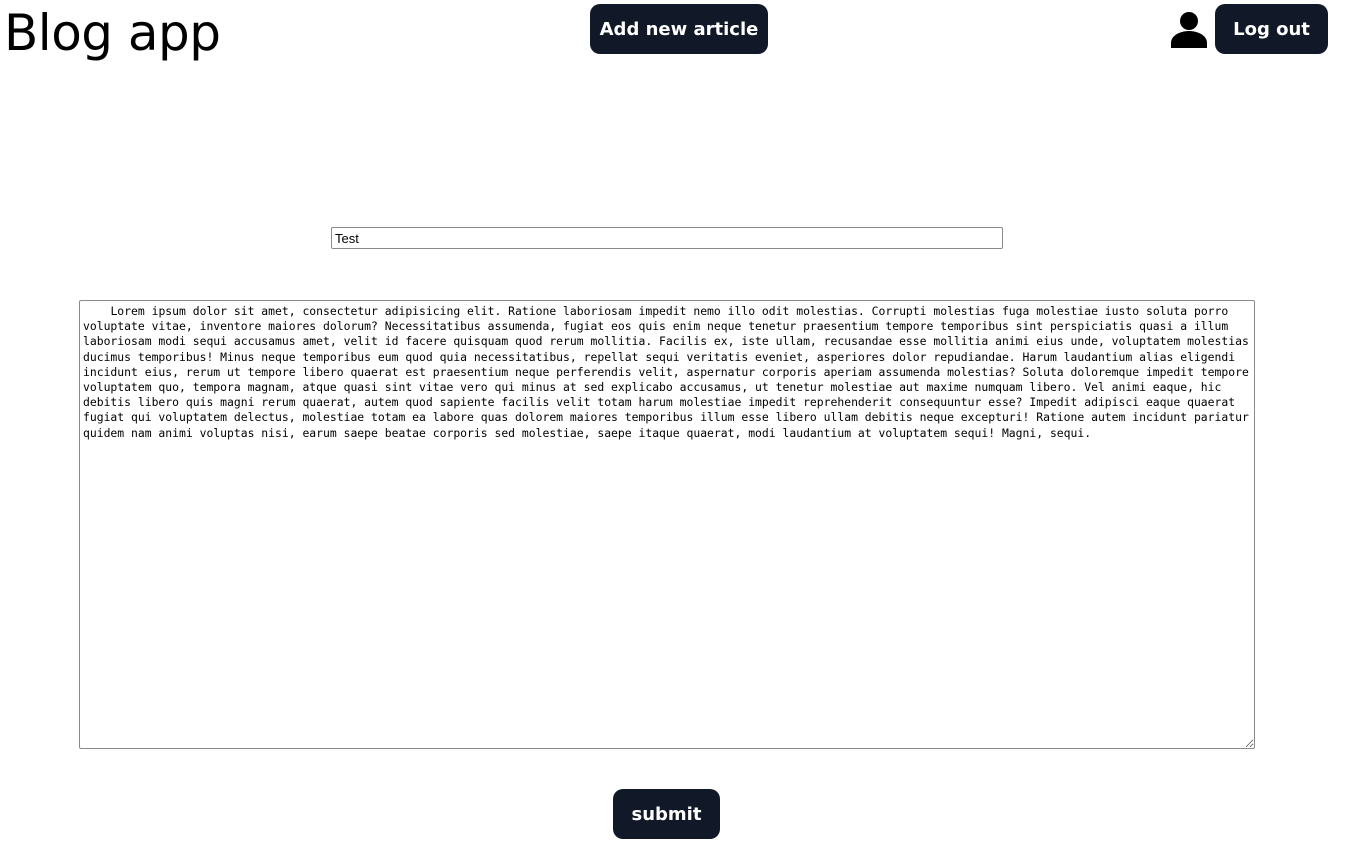 This screenshot has height=854, width=1348. I want to click on add-new-article-button: Add new article, so click(679, 29).